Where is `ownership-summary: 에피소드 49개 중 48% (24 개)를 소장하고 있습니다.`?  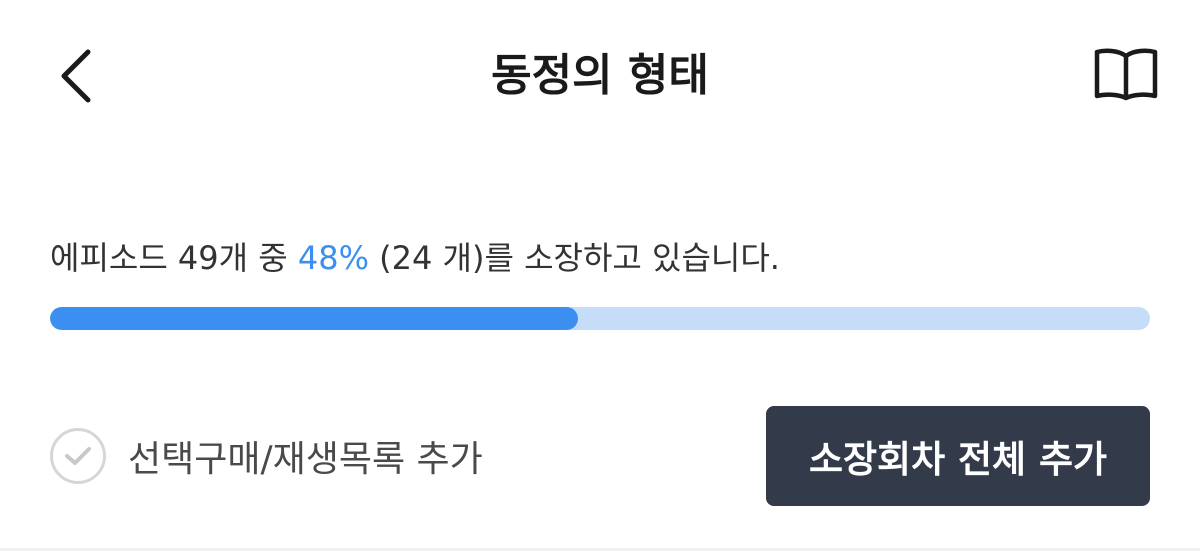 ownership-summary: 에피소드 49개 중 48% (24 개)를 소장하고 있습니다. is located at coordinates (600, 258).